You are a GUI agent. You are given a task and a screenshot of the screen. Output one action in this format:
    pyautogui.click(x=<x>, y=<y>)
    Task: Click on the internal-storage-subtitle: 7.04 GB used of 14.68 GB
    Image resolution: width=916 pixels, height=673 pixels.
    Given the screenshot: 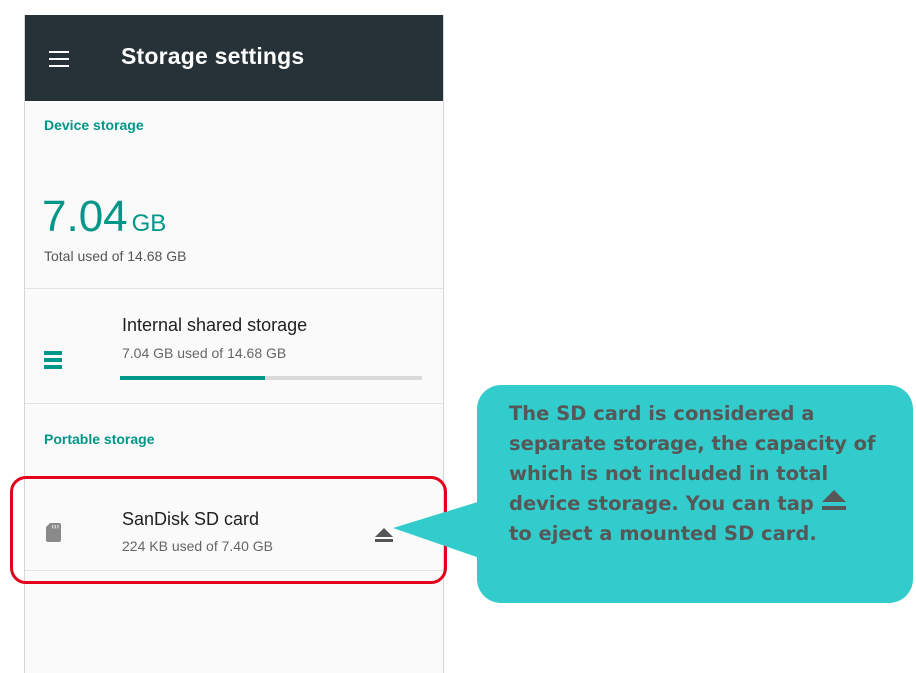 What is the action you would take?
    pyautogui.click(x=204, y=353)
    